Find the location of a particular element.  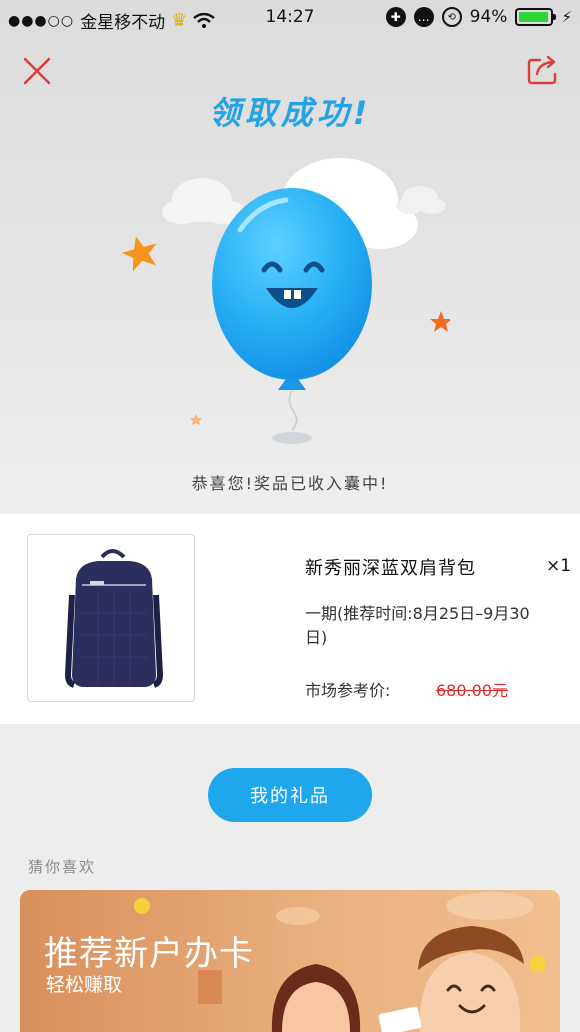

success-title: 领取成功! is located at coordinates (290, 113).